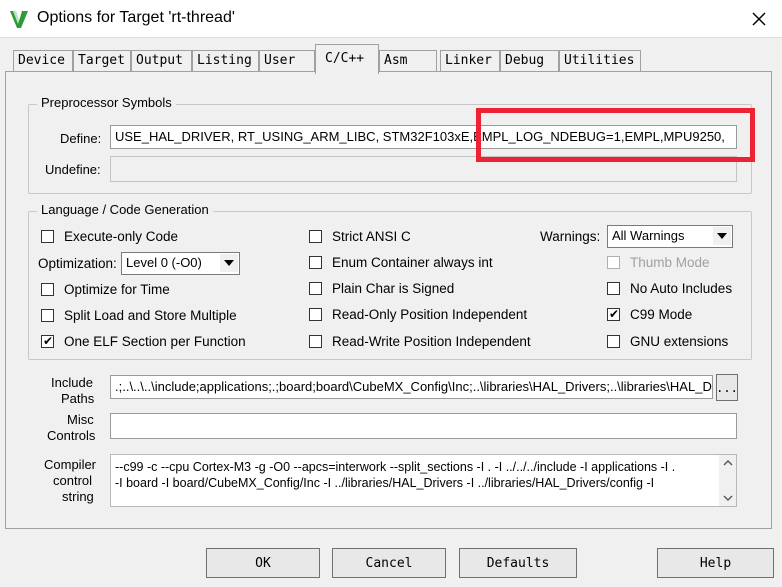 This screenshot has width=782, height=587. Describe the element at coordinates (727, 480) in the screenshot. I see `compiler-scrollbar` at that location.